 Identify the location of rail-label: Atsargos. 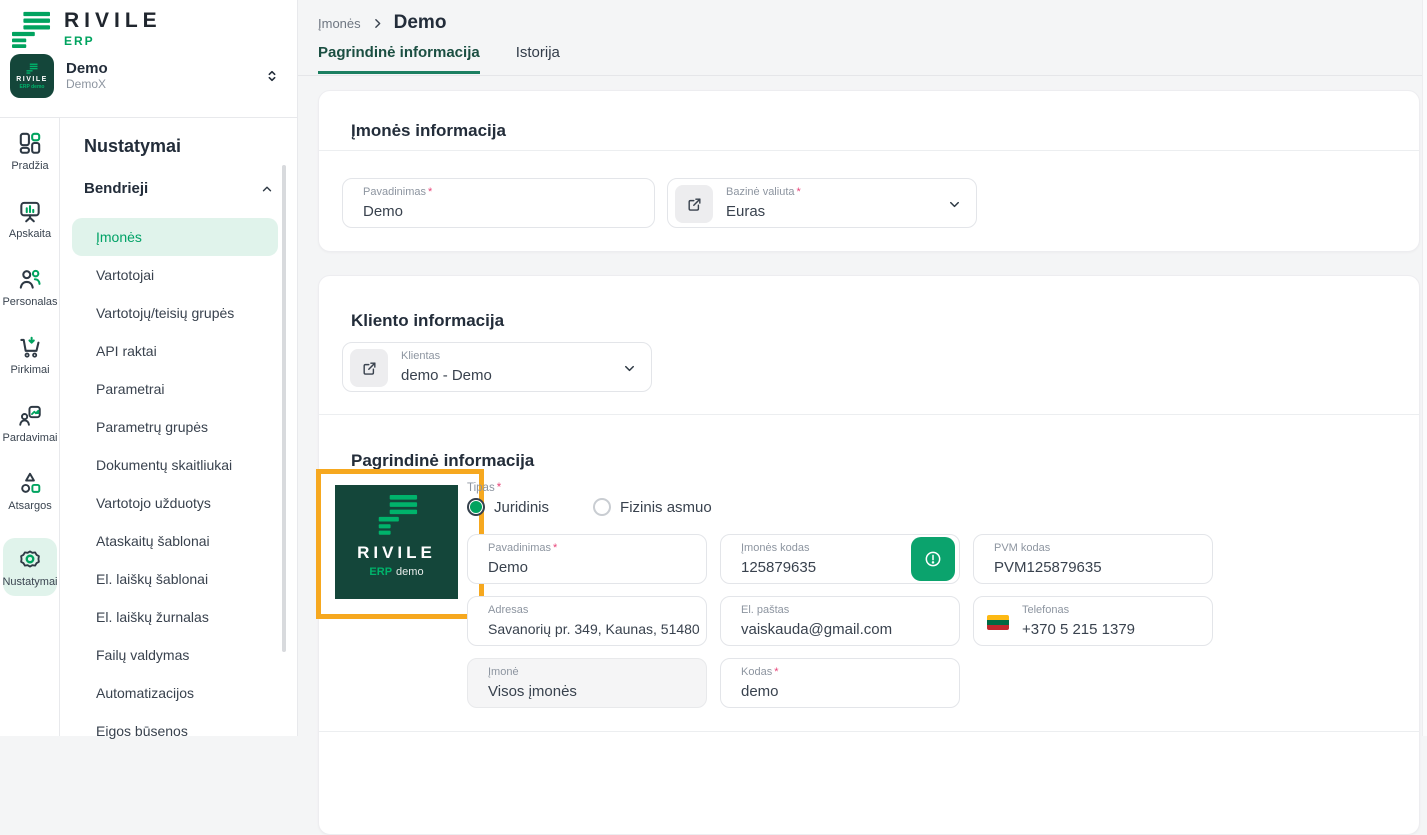
(30, 506).